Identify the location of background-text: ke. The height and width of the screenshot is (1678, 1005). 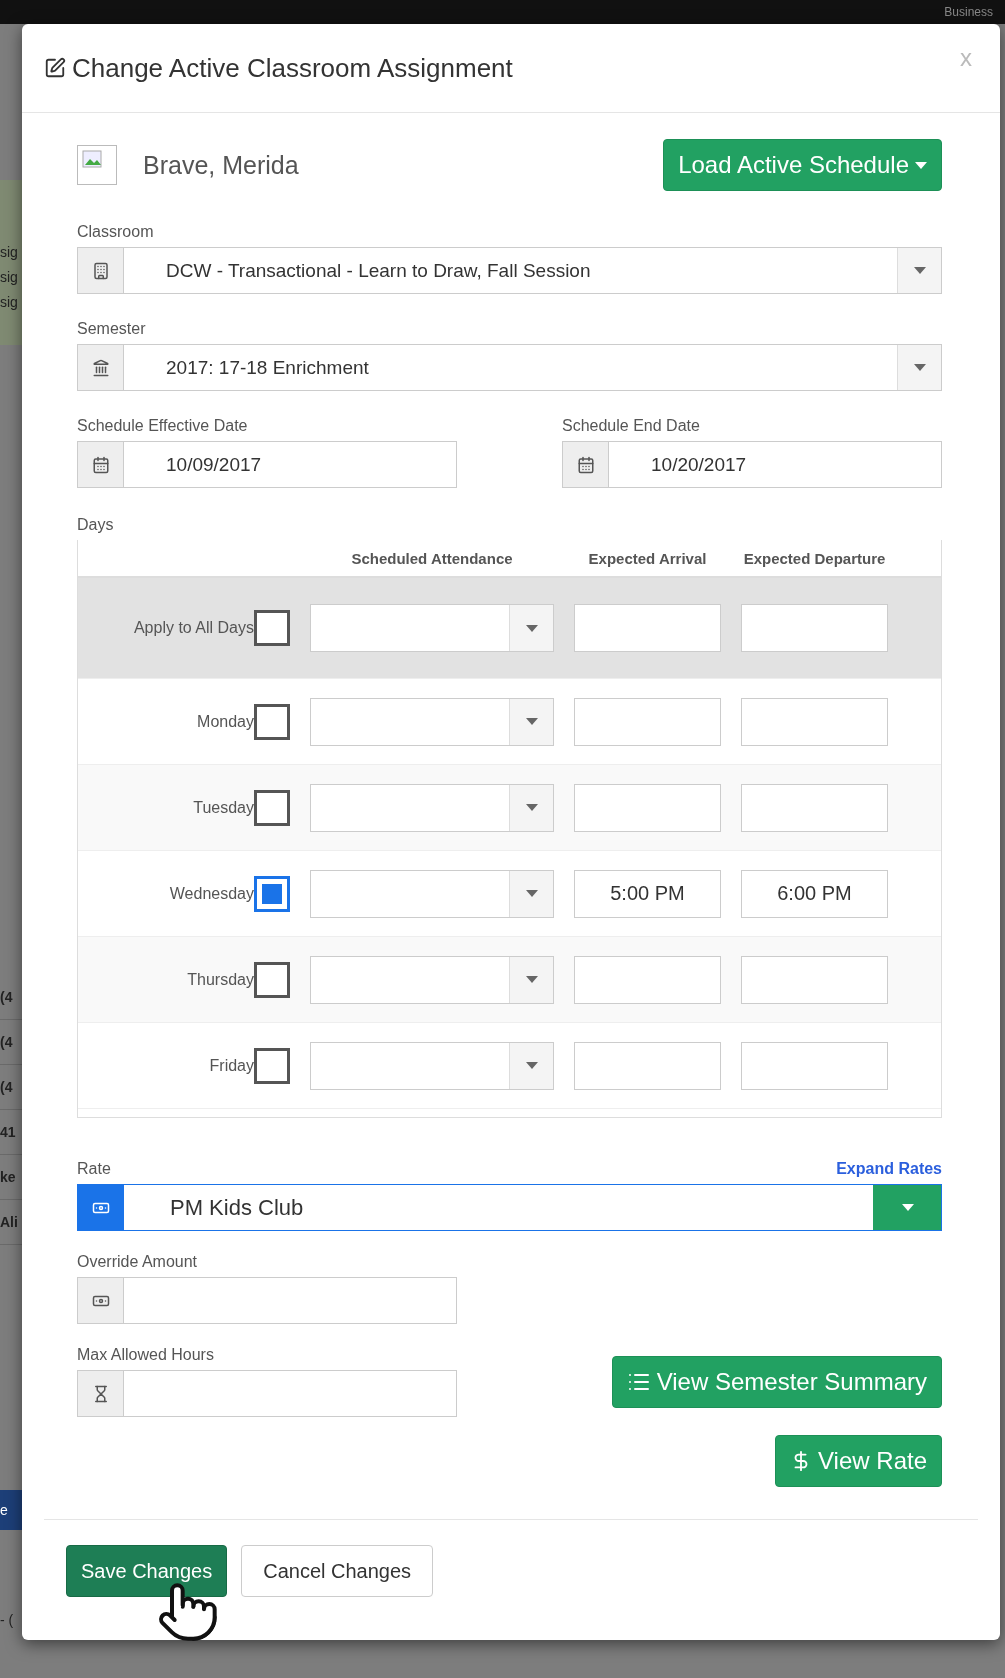
(8, 1177).